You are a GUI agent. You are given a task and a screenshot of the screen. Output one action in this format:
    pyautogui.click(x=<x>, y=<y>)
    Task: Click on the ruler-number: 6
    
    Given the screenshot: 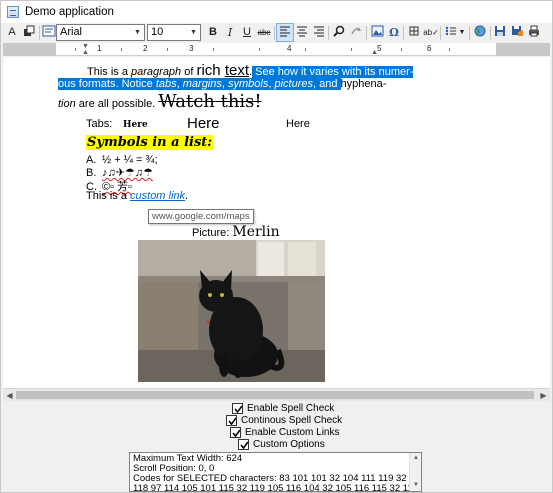 What is the action you would take?
    pyautogui.click(x=429, y=48)
    